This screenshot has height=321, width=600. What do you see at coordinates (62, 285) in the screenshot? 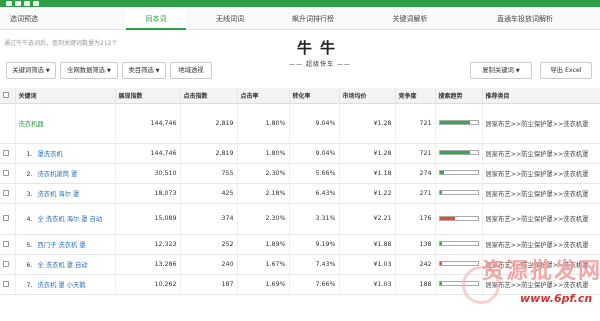
I see `keyword-text: 洗衣机 罩 小天鹅` at bounding box center [62, 285].